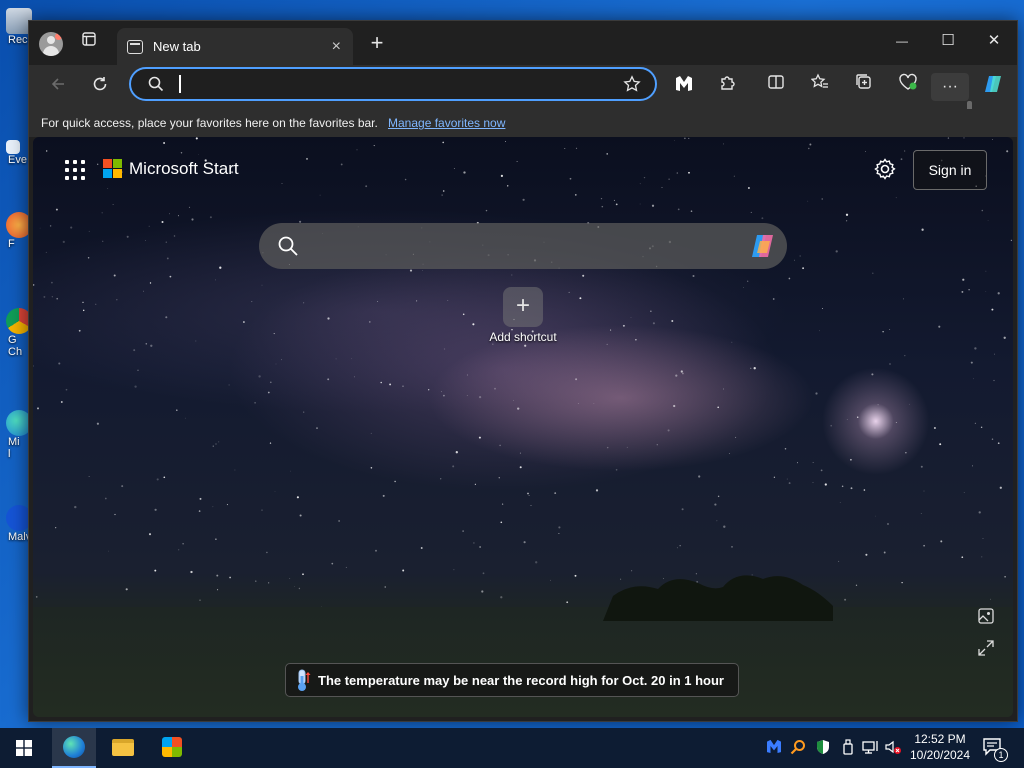  What do you see at coordinates (122, 748) in the screenshot?
I see `taskbar-file-explorer` at bounding box center [122, 748].